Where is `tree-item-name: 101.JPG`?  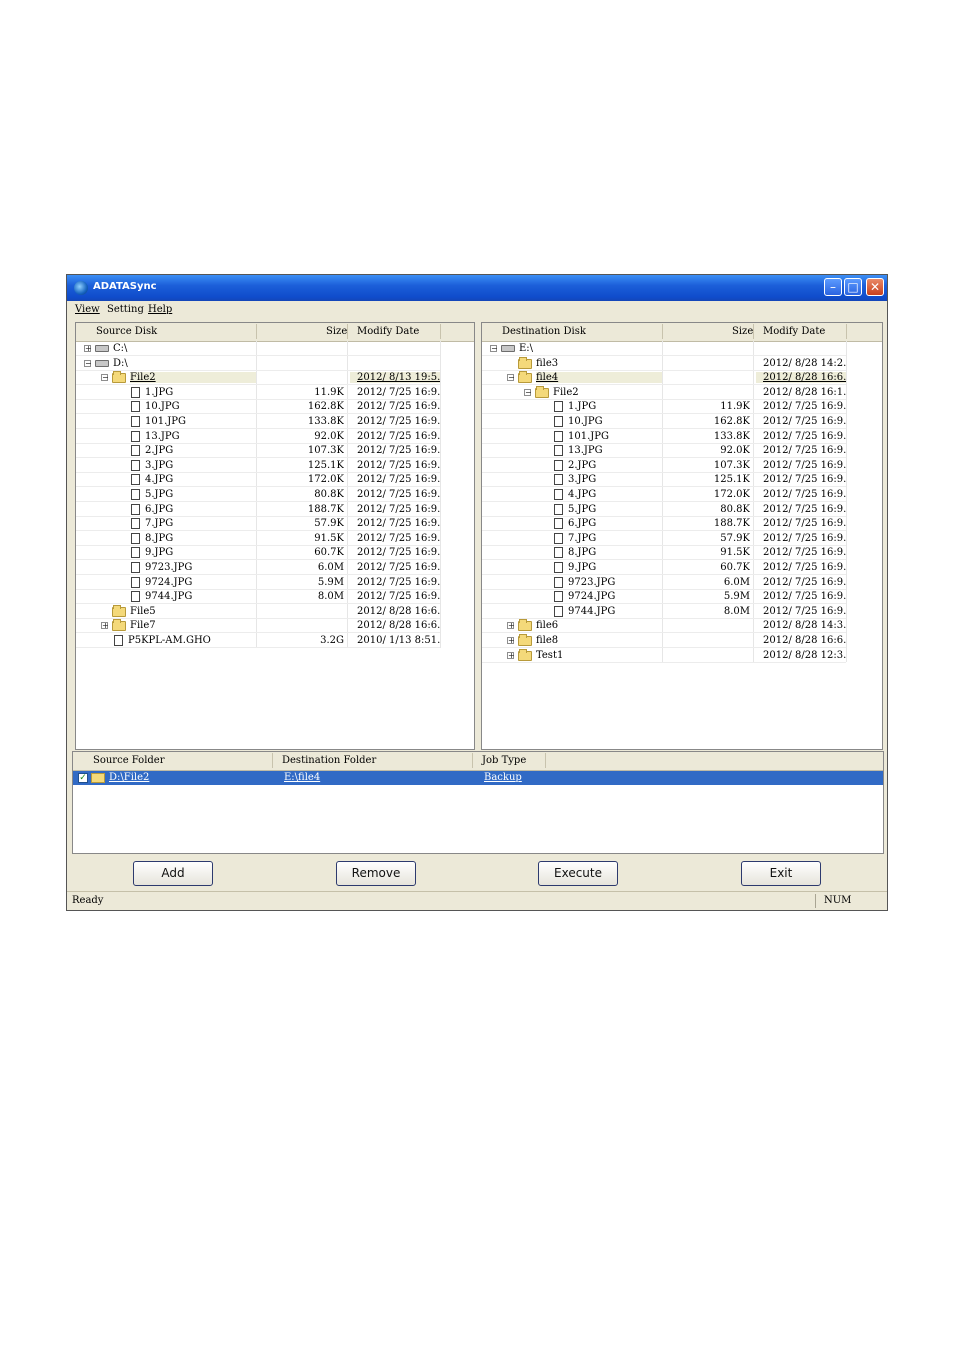 tree-item-name: 101.JPG is located at coordinates (614, 436).